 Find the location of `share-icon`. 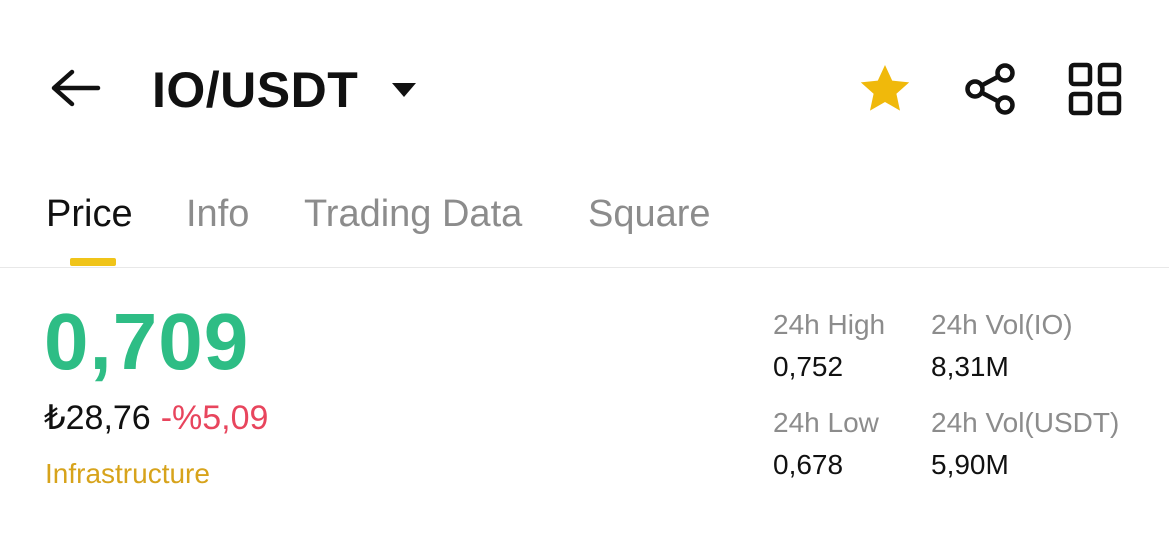

share-icon is located at coordinates (990, 89).